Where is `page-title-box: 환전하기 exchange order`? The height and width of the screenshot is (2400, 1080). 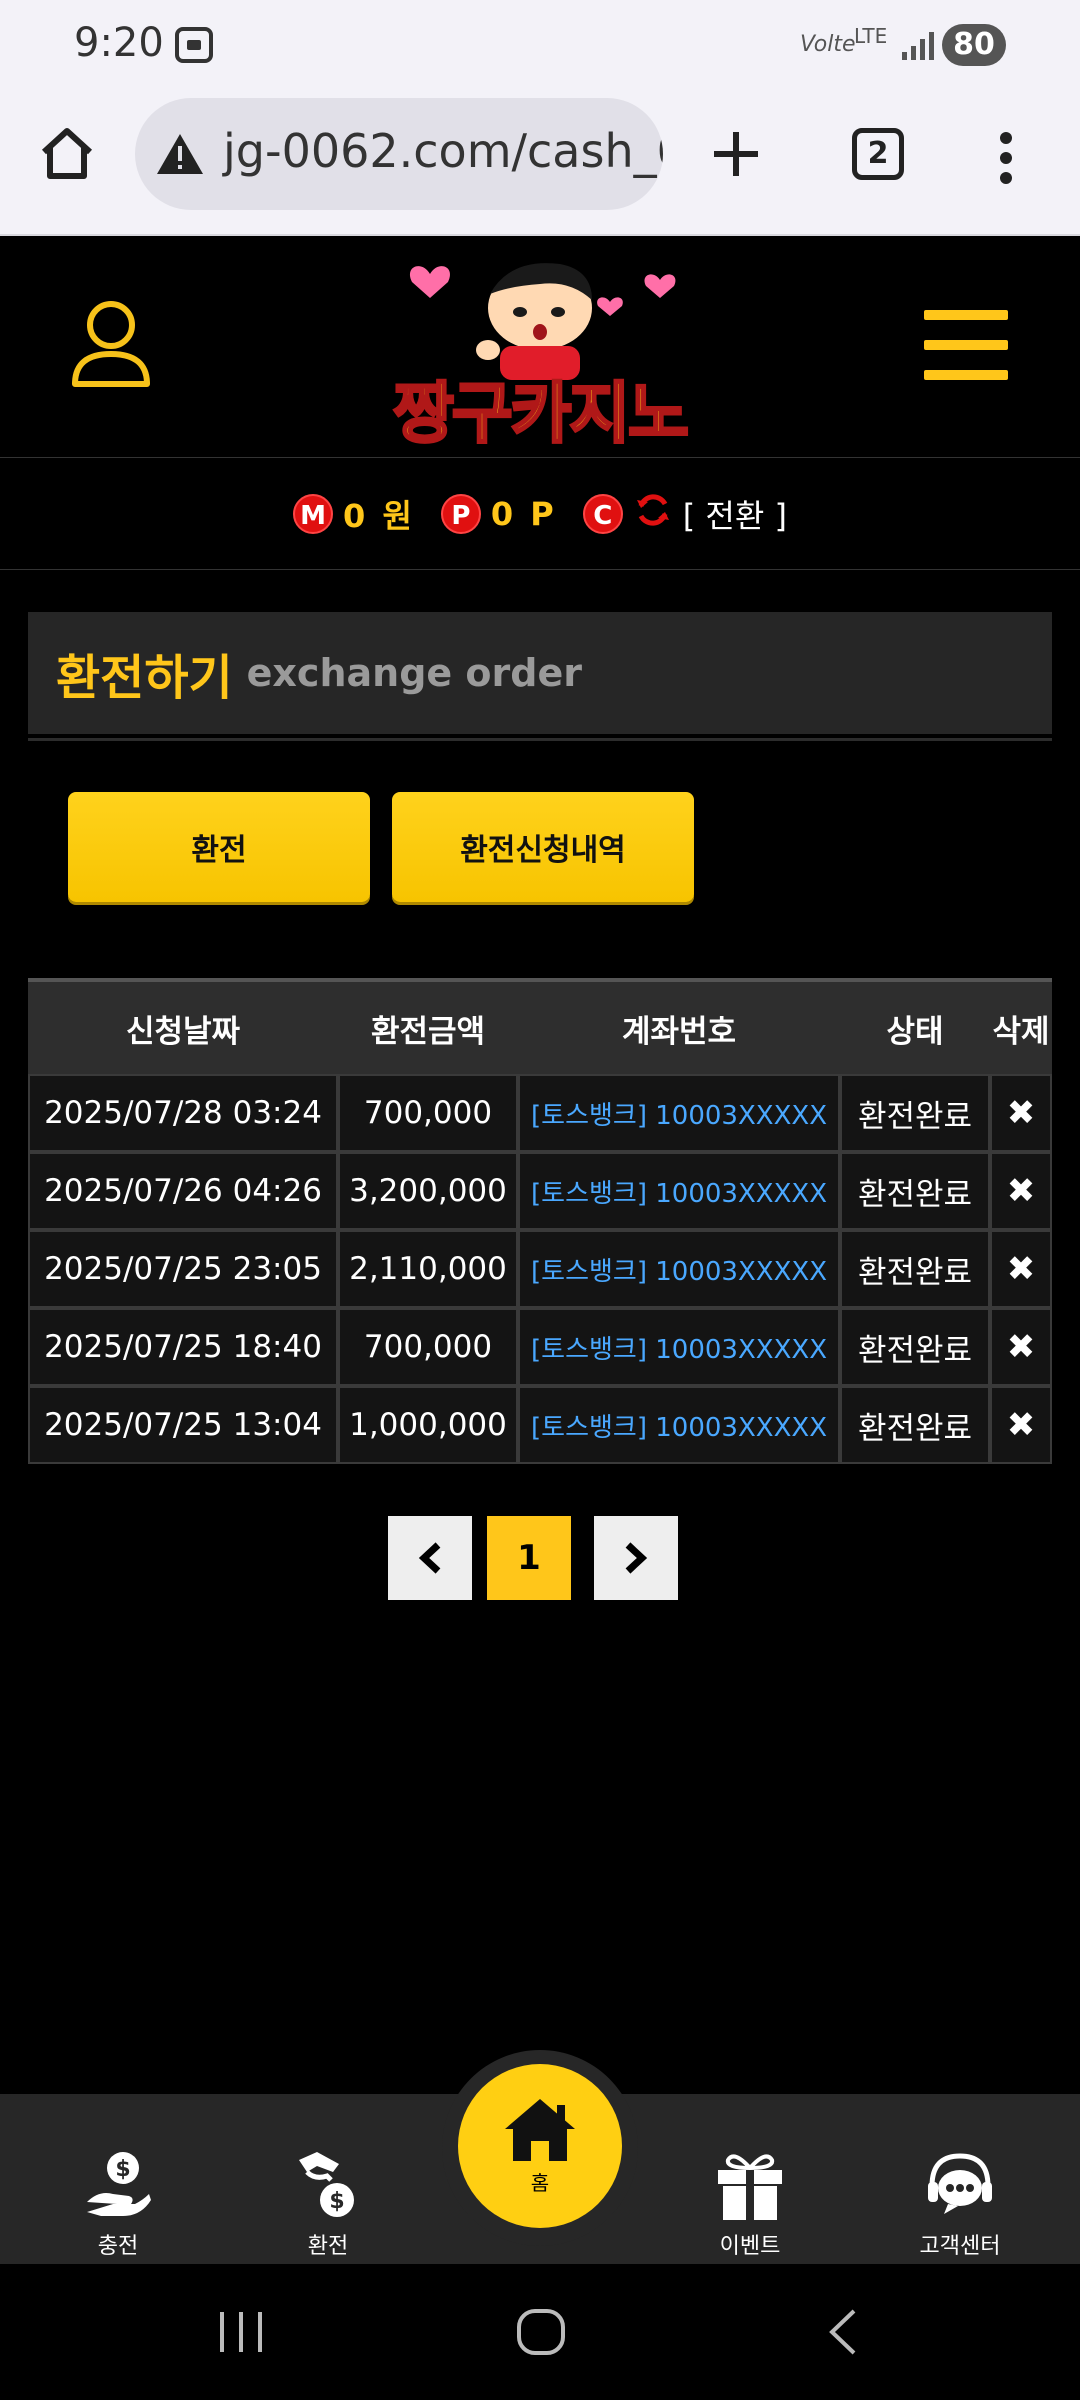 page-title-box: 환전하기 exchange order is located at coordinates (540, 673).